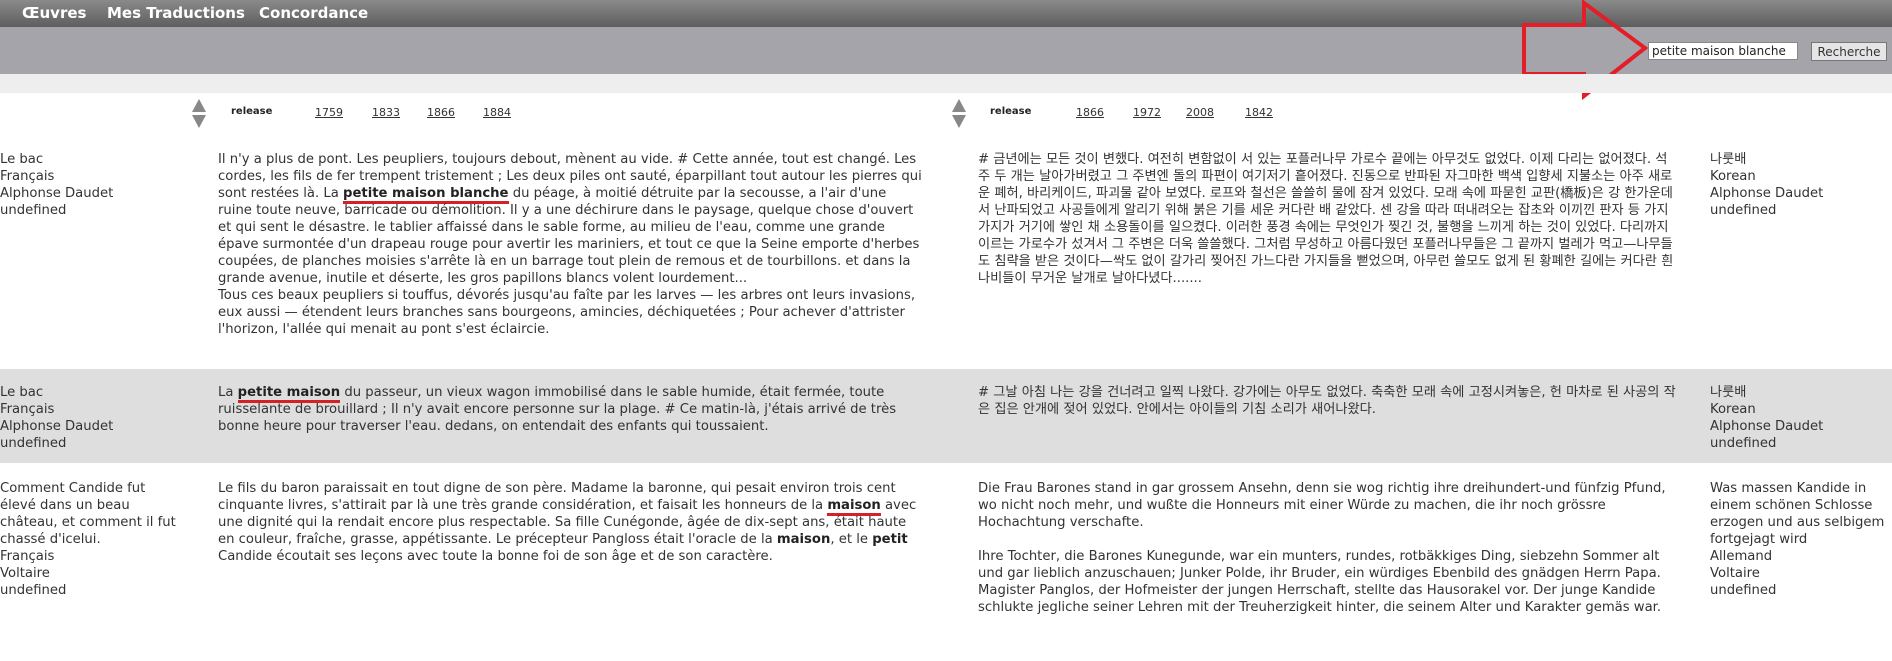 This screenshot has height=661, width=1892. What do you see at coordinates (851, 539) in the screenshot?
I see `text-segment: , et le` at bounding box center [851, 539].